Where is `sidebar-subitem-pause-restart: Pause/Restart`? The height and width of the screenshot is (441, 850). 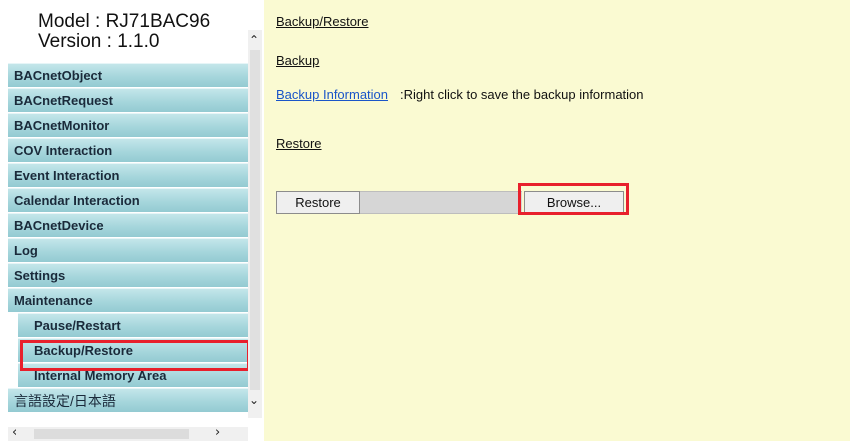 sidebar-subitem-pause-restart: Pause/Restart is located at coordinates (133, 325).